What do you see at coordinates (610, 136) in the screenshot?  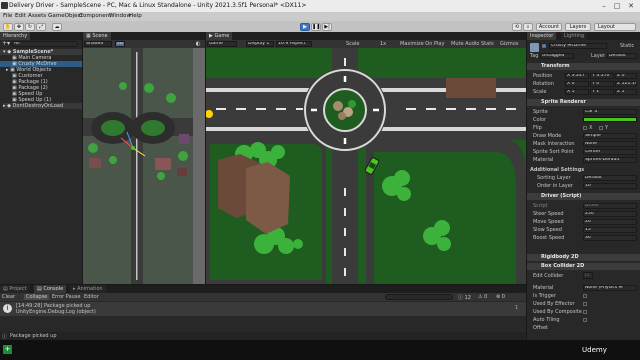 I see `draw-mode-dropdown: Simple` at bounding box center [610, 136].